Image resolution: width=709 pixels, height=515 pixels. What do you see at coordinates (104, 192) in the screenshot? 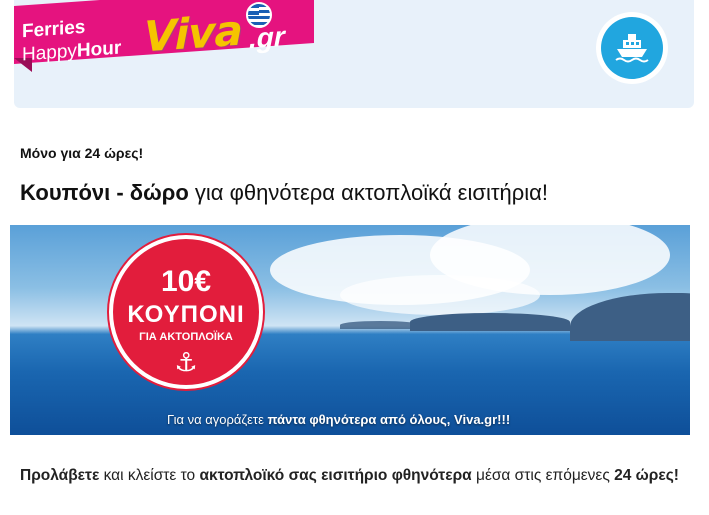
I see `headline-bold: Κουπόνι - δώρο` at bounding box center [104, 192].